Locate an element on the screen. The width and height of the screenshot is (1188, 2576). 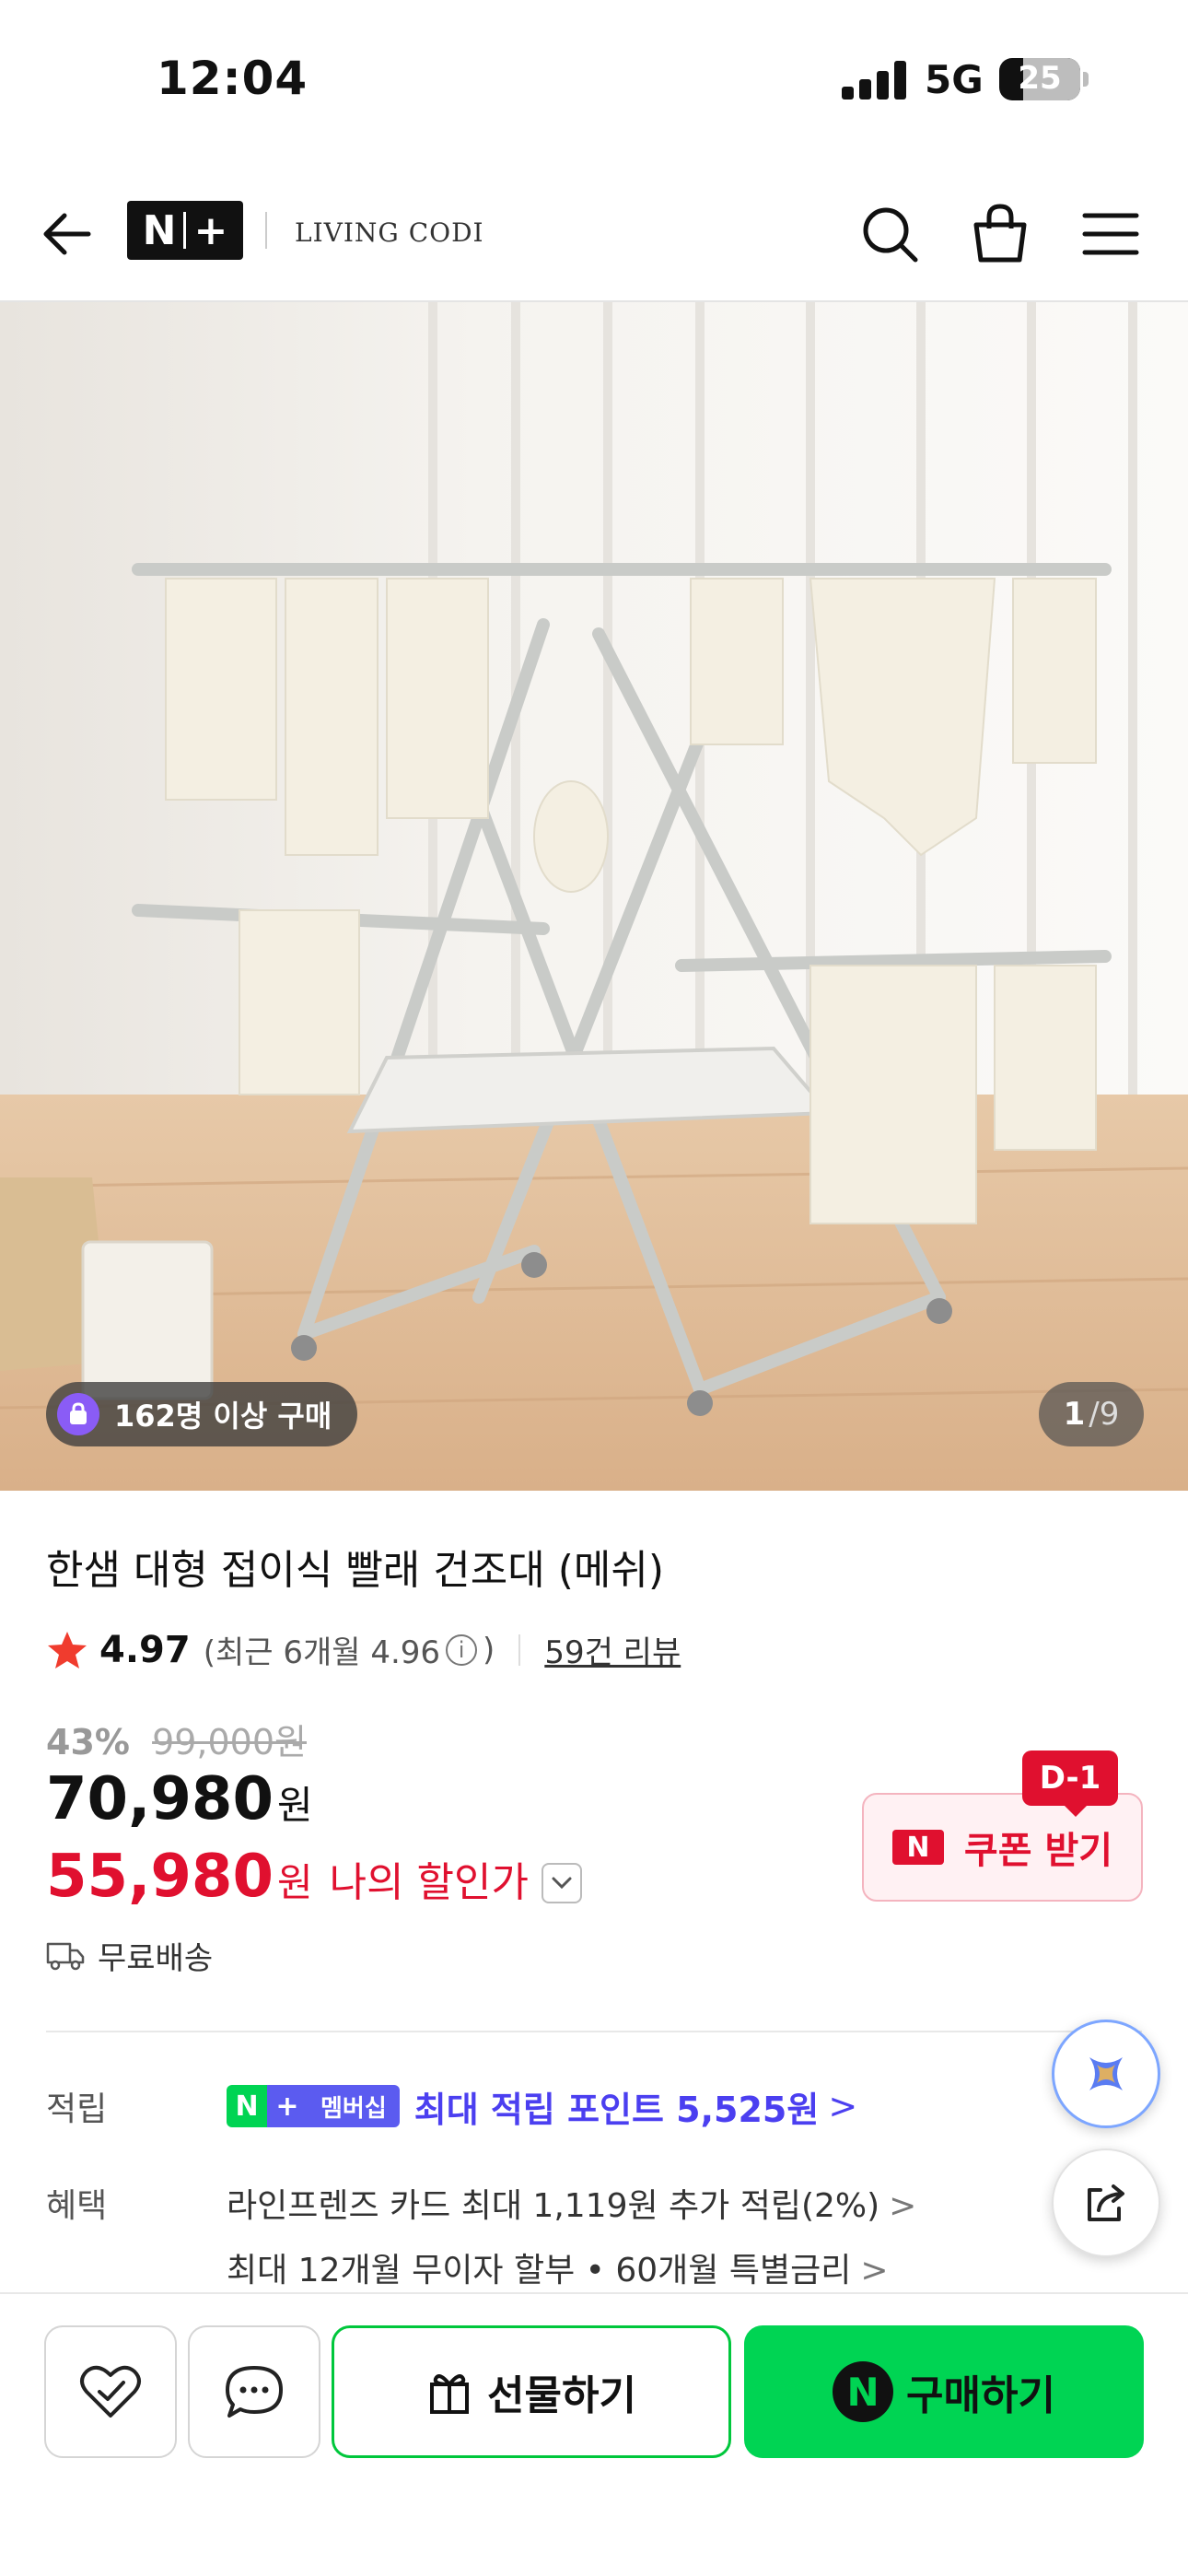
gift-button: 선물하기 is located at coordinates (531, 2391).